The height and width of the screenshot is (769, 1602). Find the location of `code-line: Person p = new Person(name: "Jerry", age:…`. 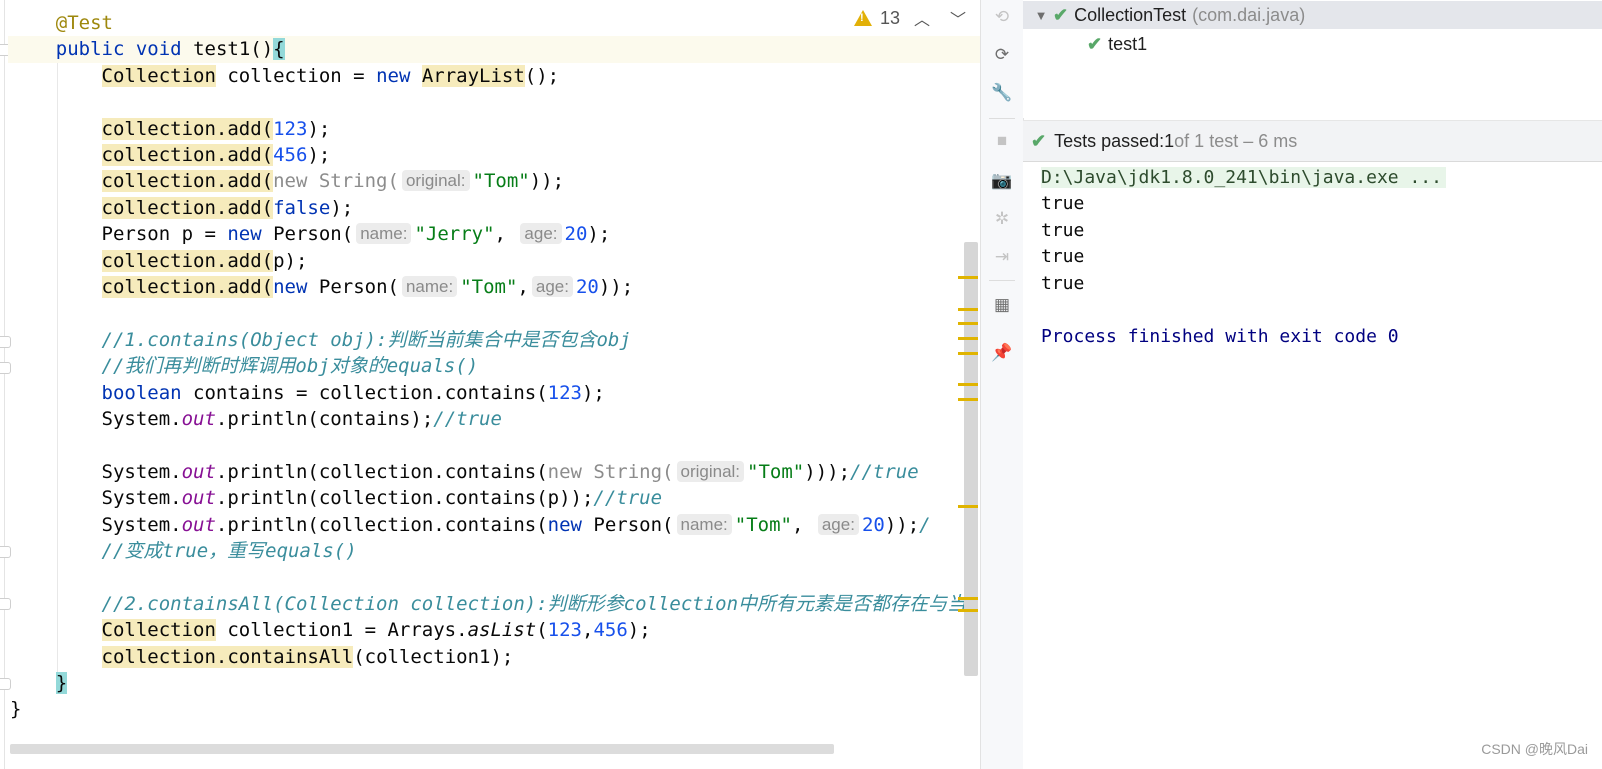

code-line: Person p = new Person(name: "Jerry", age:… is located at coordinates (310, 234).